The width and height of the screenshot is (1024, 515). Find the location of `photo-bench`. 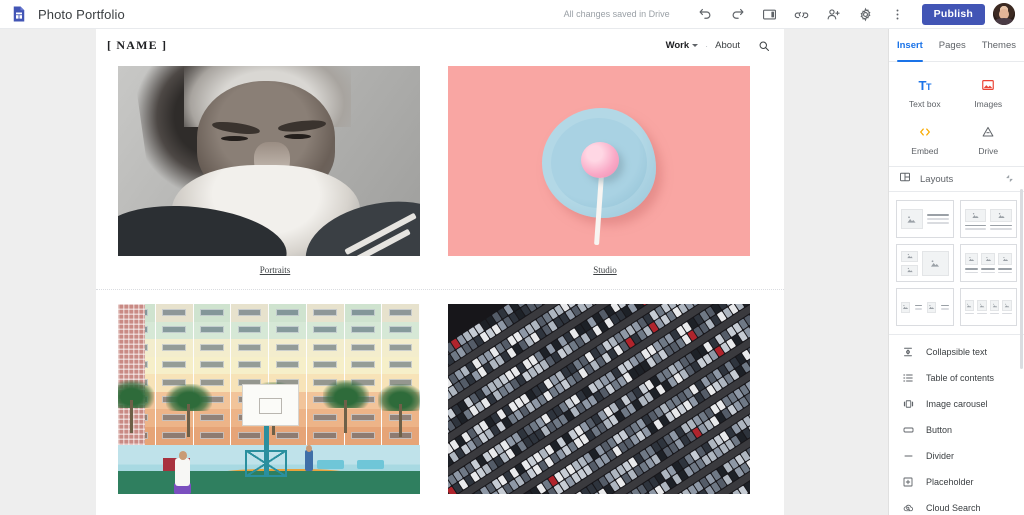

photo-bench is located at coordinates (331, 464).